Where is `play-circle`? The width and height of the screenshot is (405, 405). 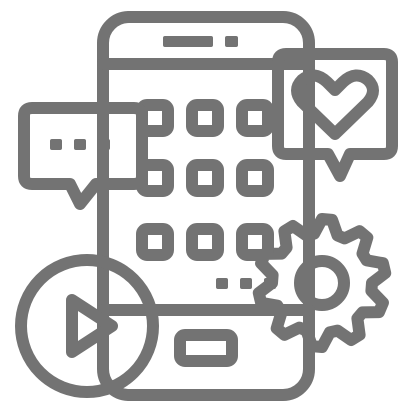 play-circle is located at coordinates (87, 326).